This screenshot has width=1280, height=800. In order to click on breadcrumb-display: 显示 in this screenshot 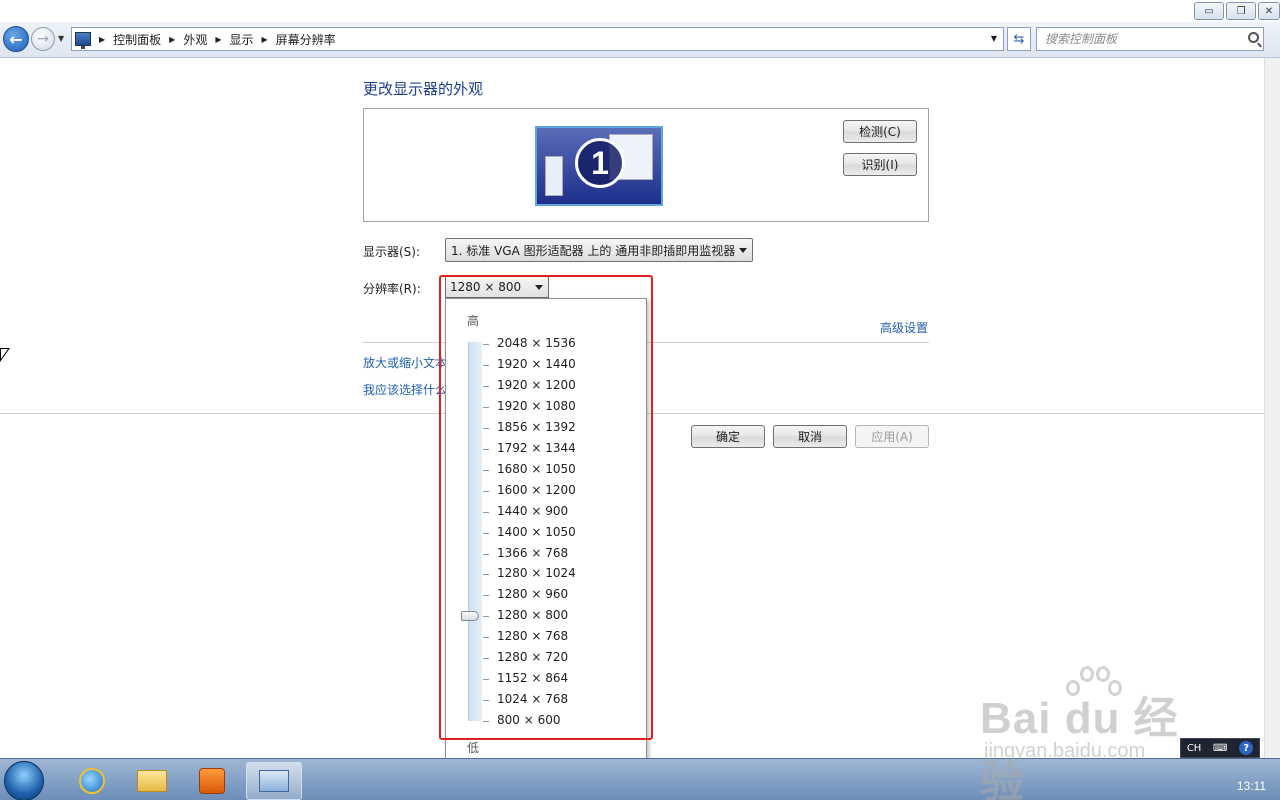, I will do `click(242, 39)`.